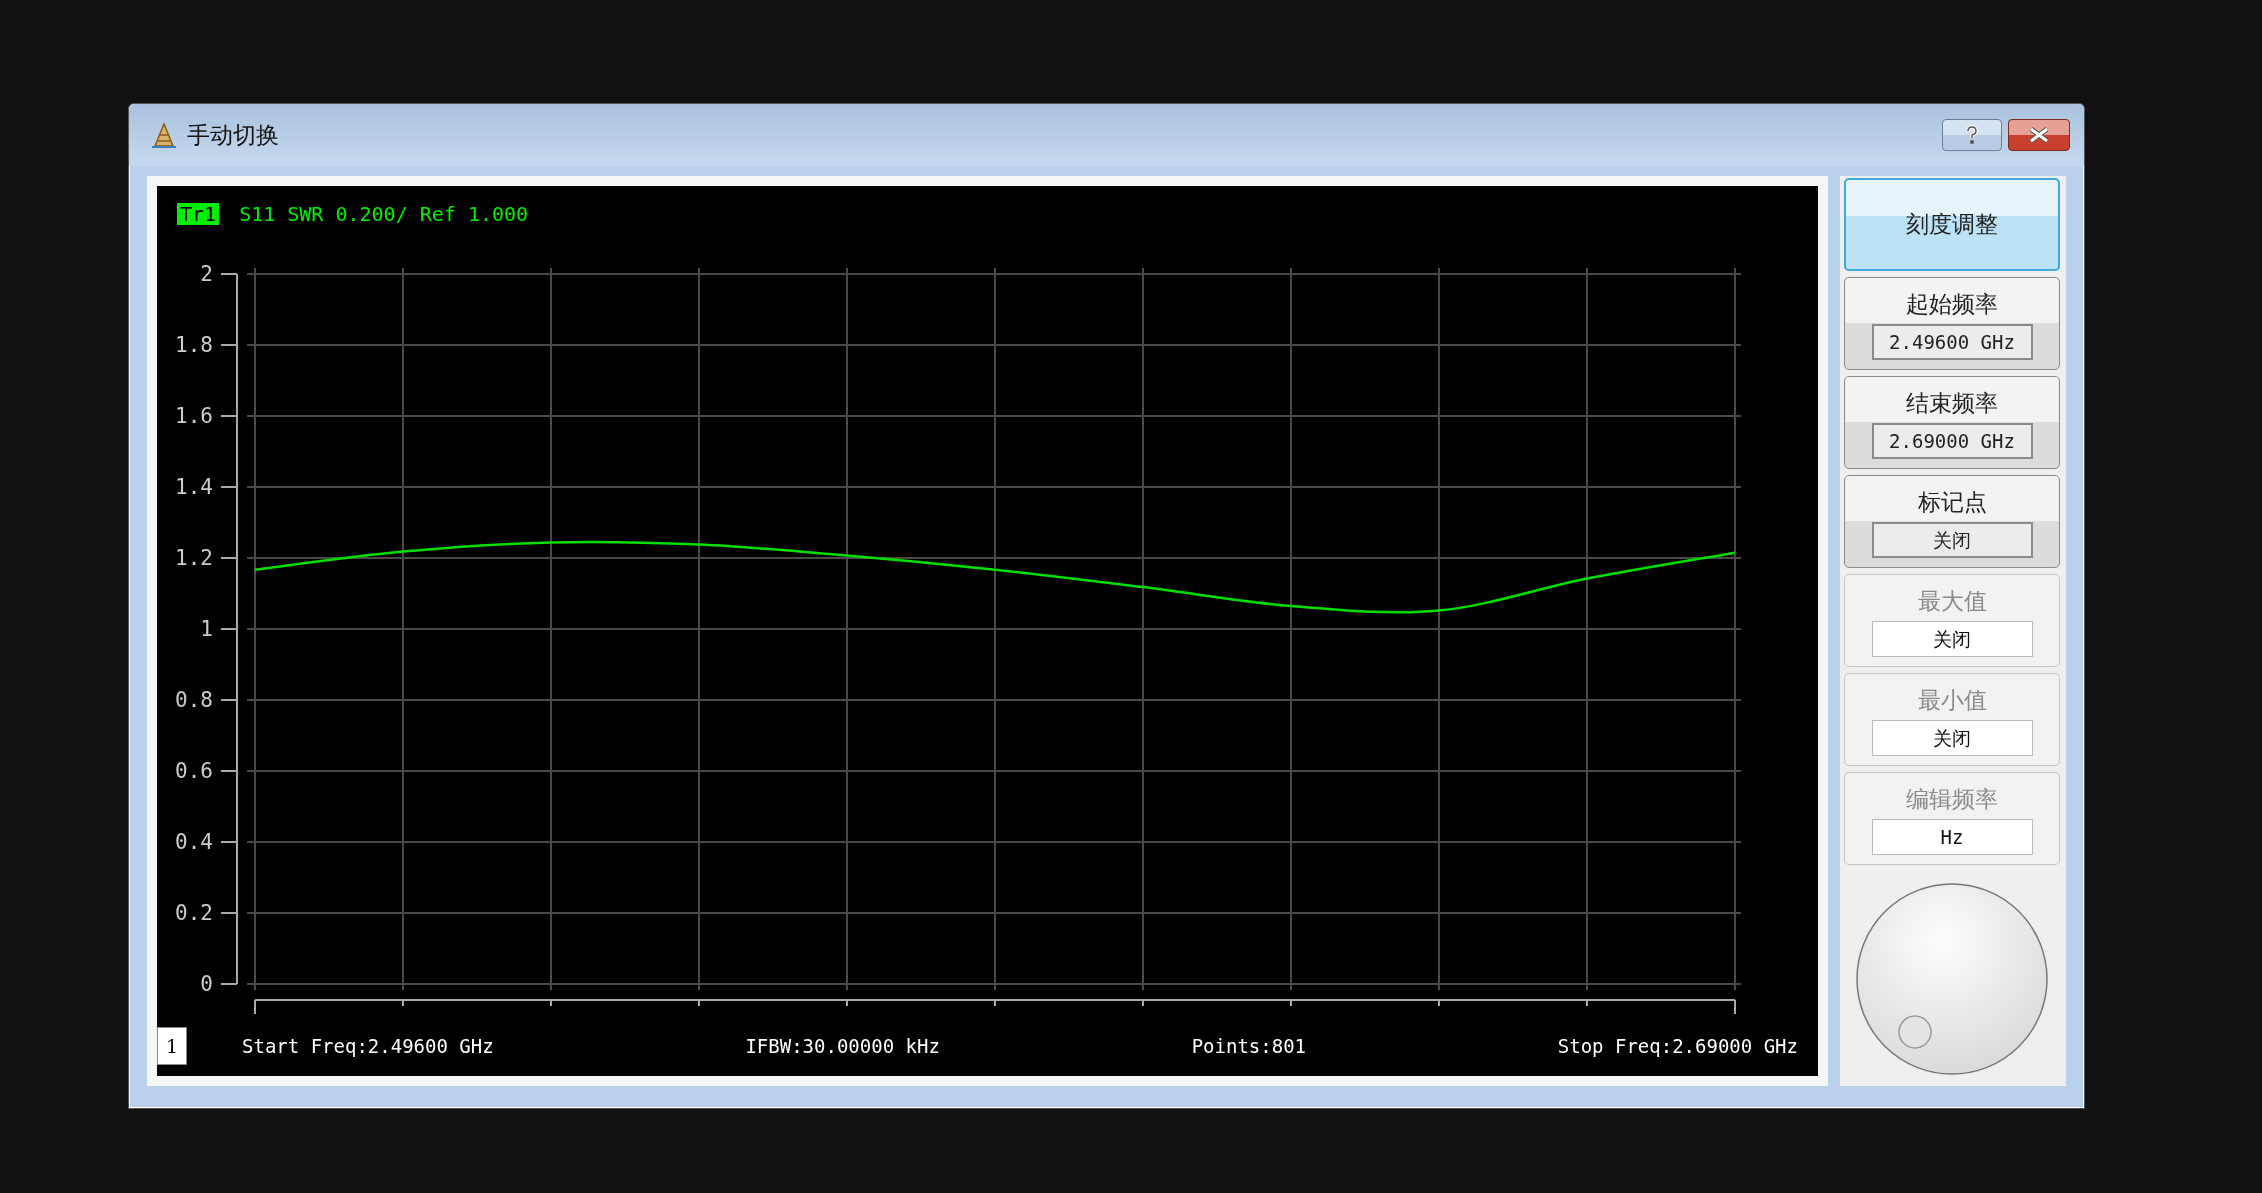  Describe the element at coordinates (1952, 305) in the screenshot. I see `setting-label: 起始频率` at that location.